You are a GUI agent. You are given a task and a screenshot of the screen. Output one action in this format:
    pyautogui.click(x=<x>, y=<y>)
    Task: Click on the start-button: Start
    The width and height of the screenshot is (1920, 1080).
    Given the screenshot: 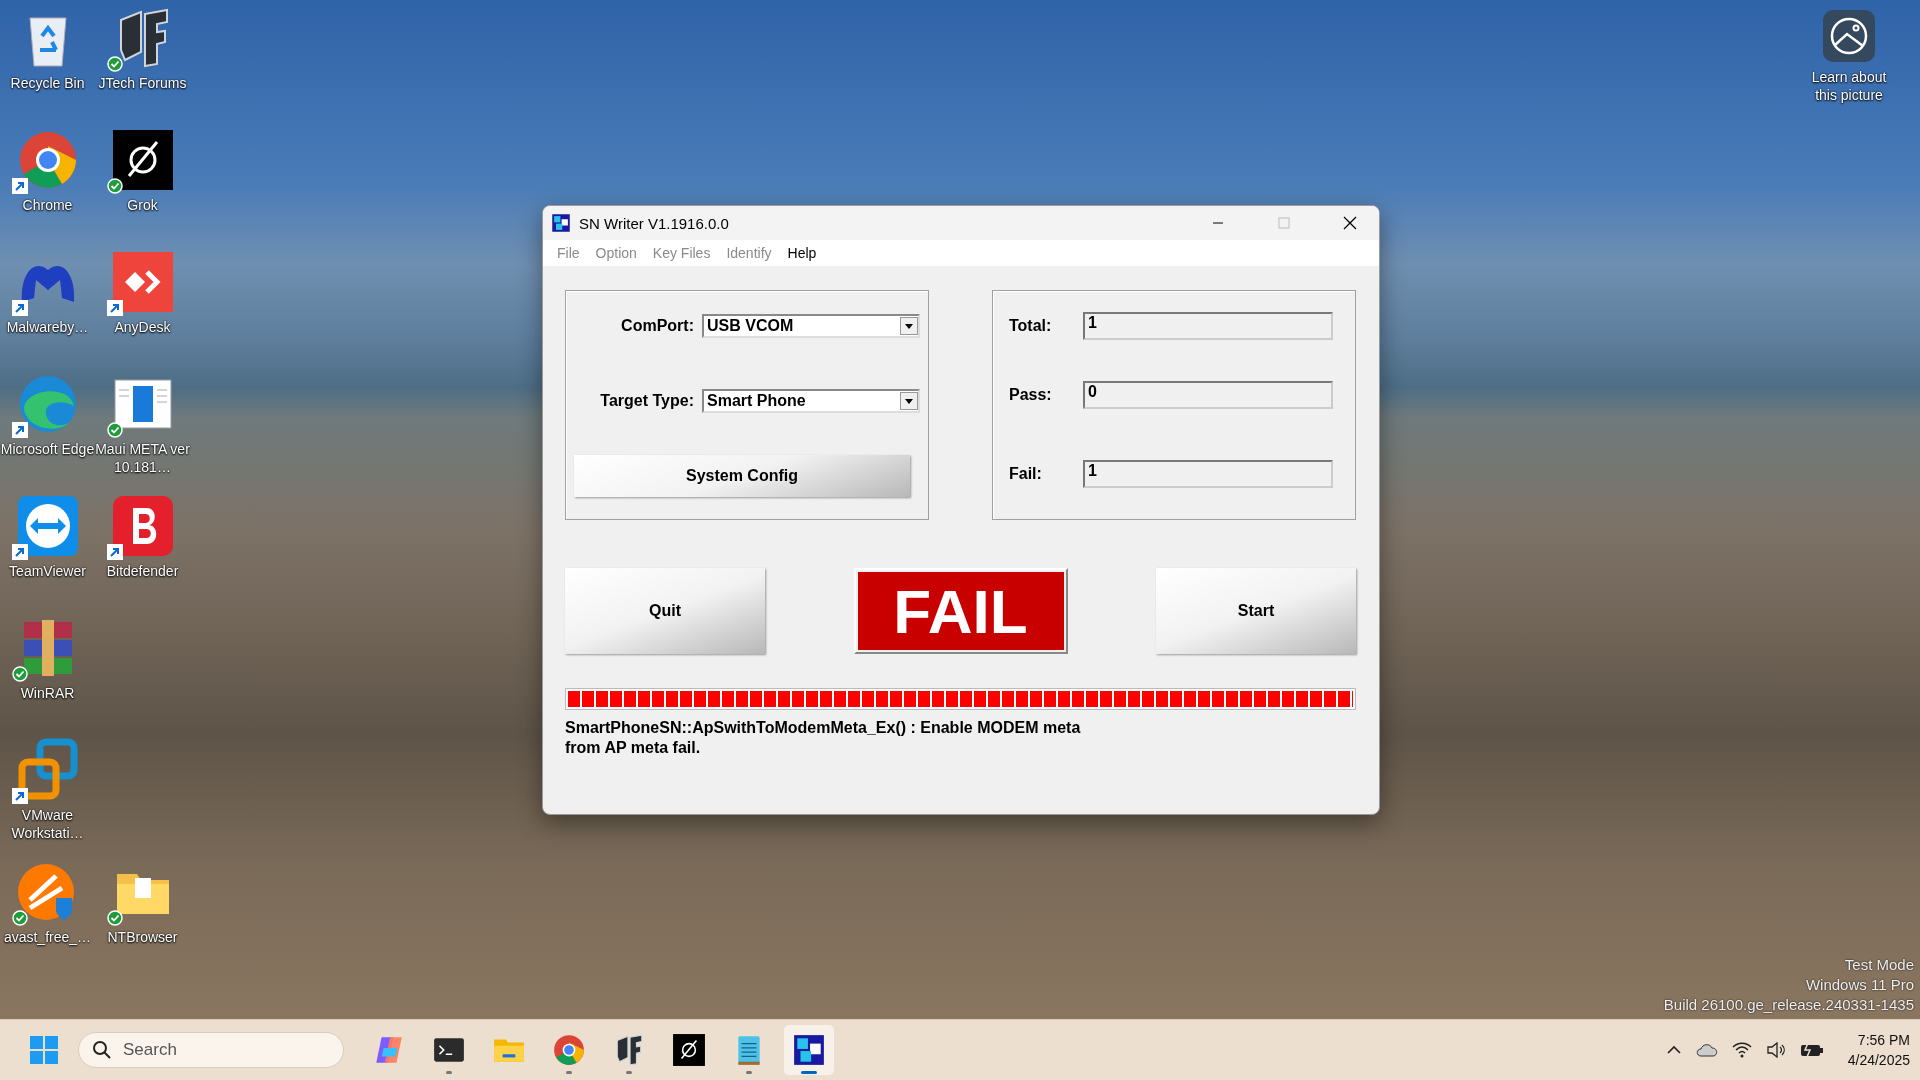 What is the action you would take?
    pyautogui.click(x=1256, y=611)
    